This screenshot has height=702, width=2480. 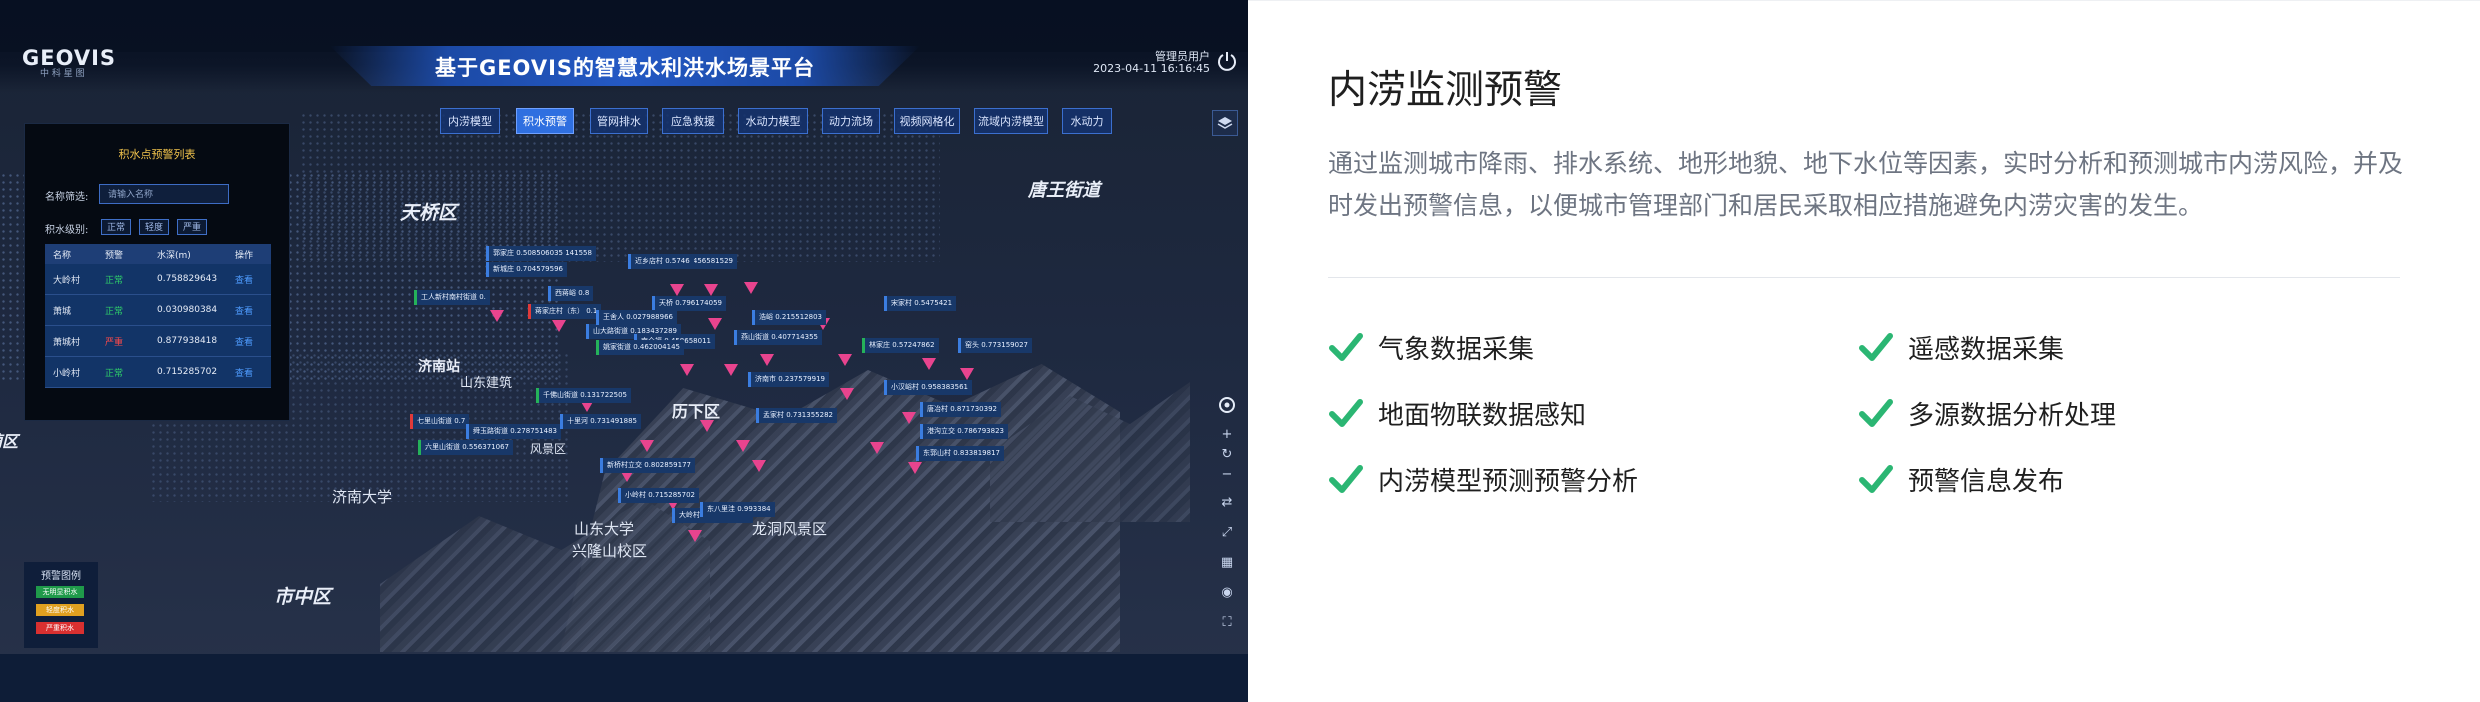 I want to click on fullscreen-icon: ⤢, so click(x=1227, y=533).